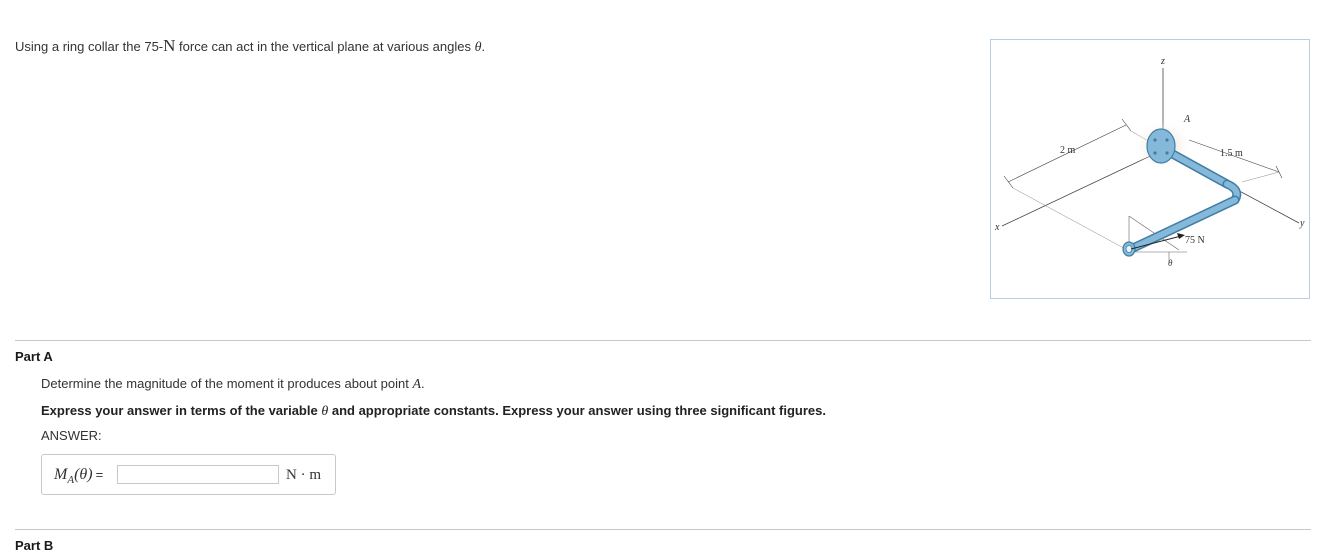  I want to click on dim-2m-ext-left, so click(1072, 220).